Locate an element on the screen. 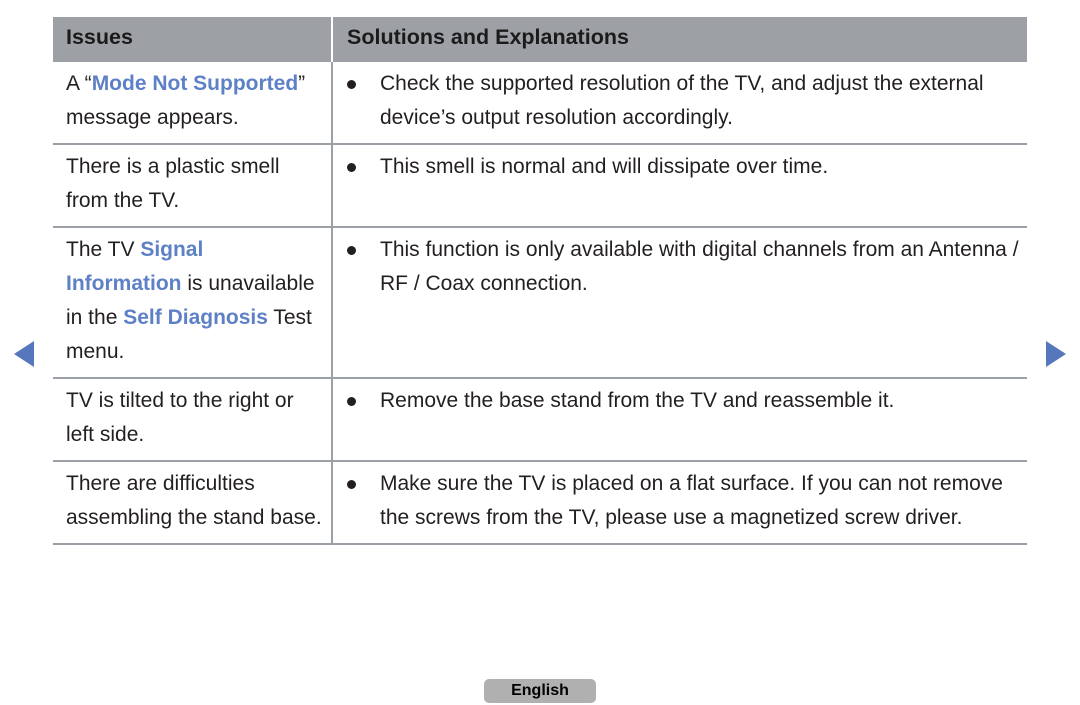 This screenshot has width=1080, height=705. issue-highlight-text: Mode Not Supported is located at coordinates (195, 83).